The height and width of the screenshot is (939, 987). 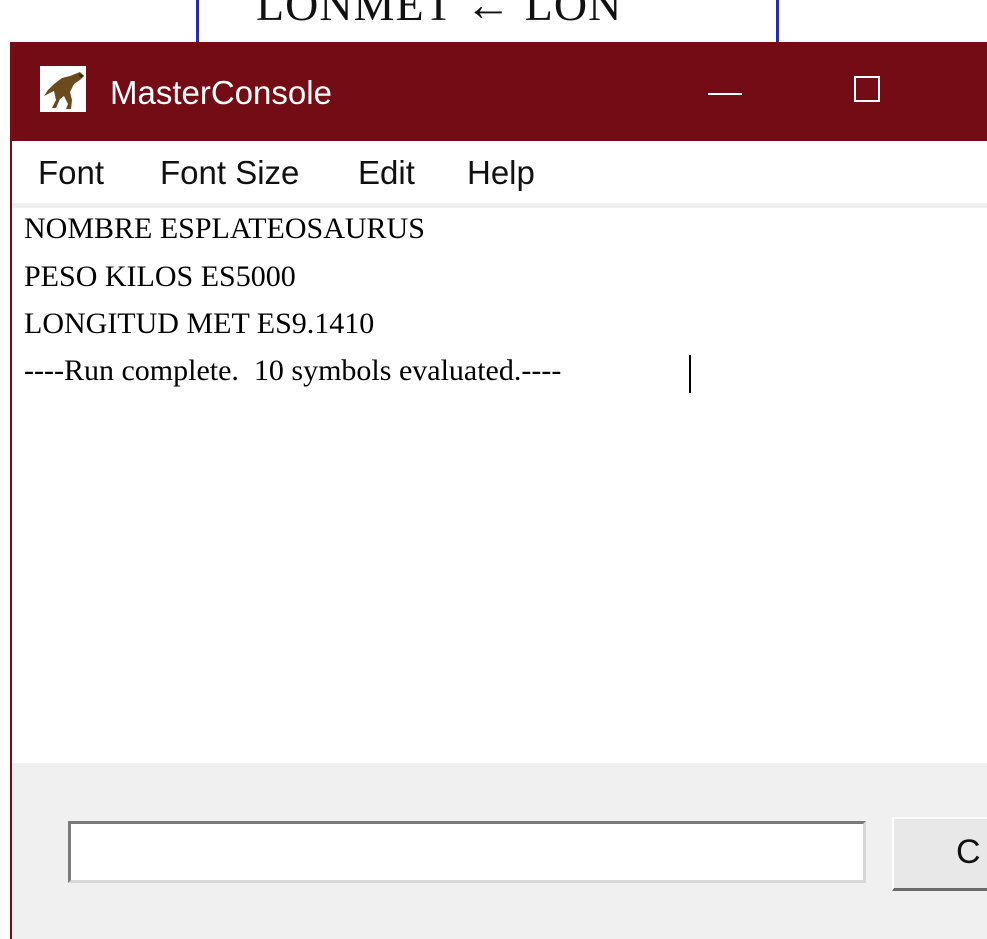 What do you see at coordinates (868, 92) in the screenshot?
I see `maximize-icon` at bounding box center [868, 92].